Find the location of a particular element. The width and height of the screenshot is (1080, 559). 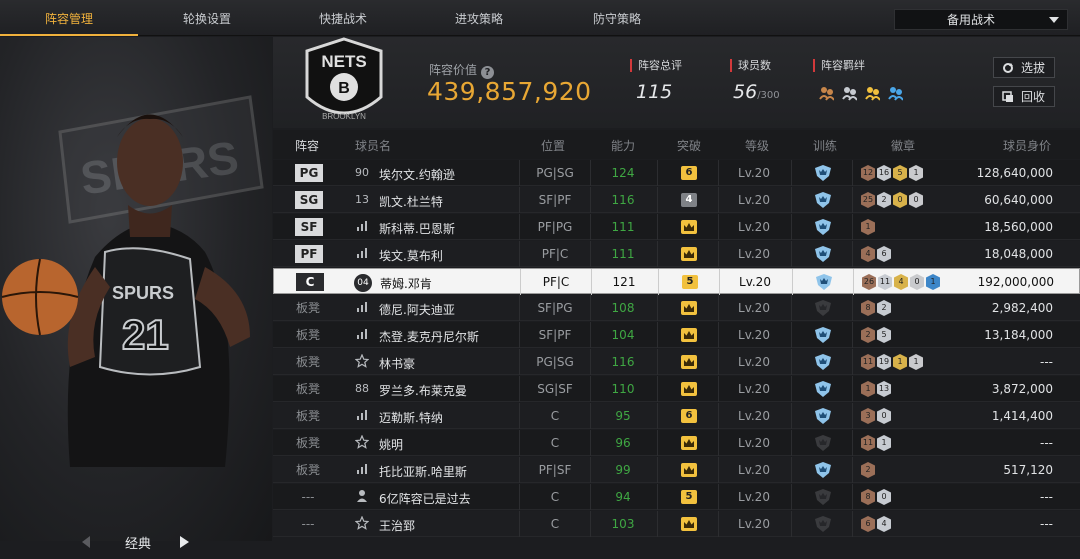

bond-bronze-icon is located at coordinates (826, 93).